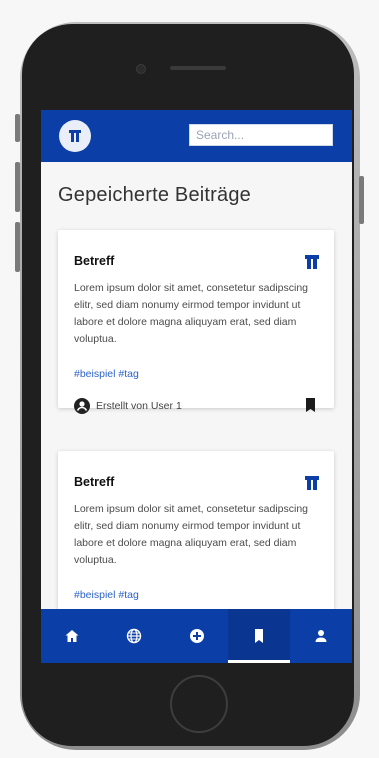 The image size is (379, 758). I want to click on app-header, so click(196, 136).